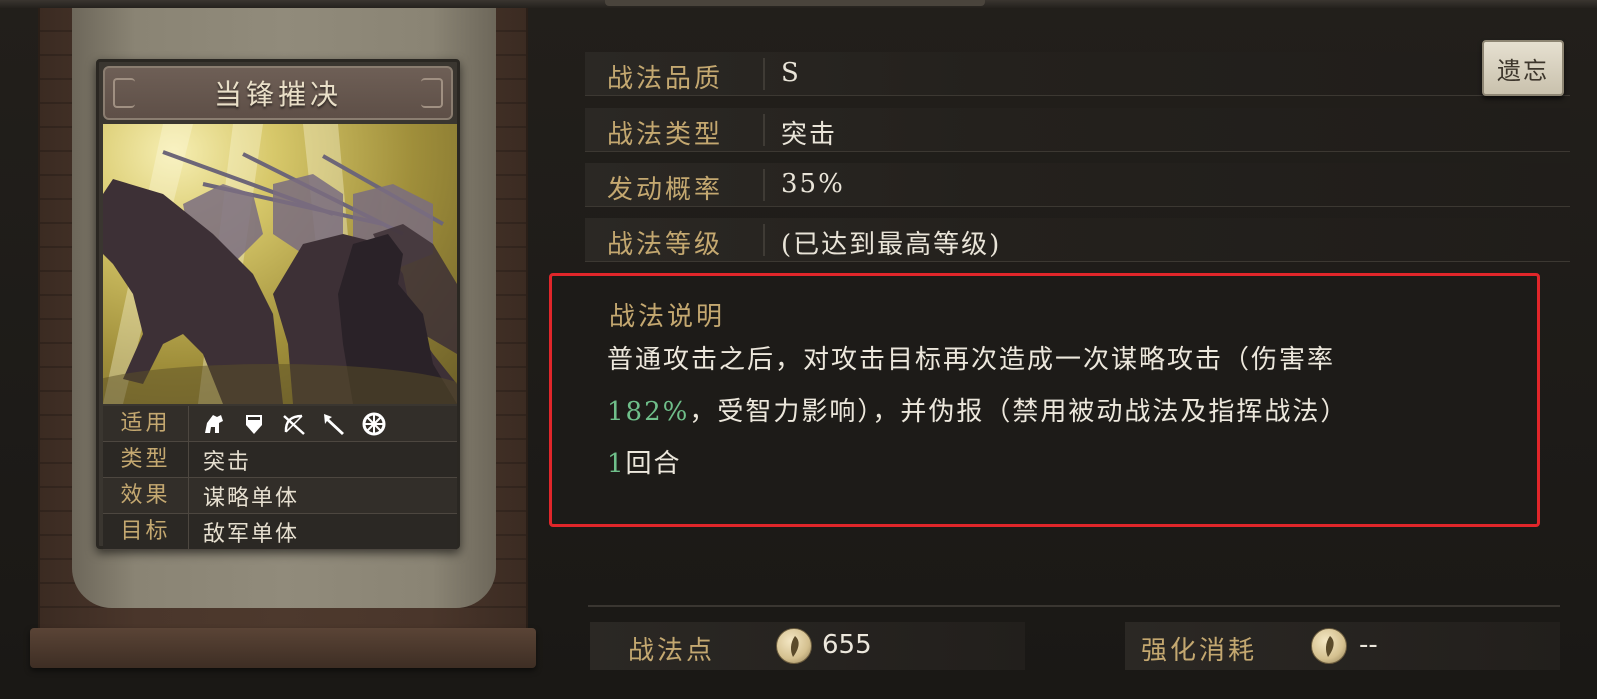 The image size is (1597, 699). What do you see at coordinates (847, 645) in the screenshot?
I see `tactic-points-value: 655` at bounding box center [847, 645].